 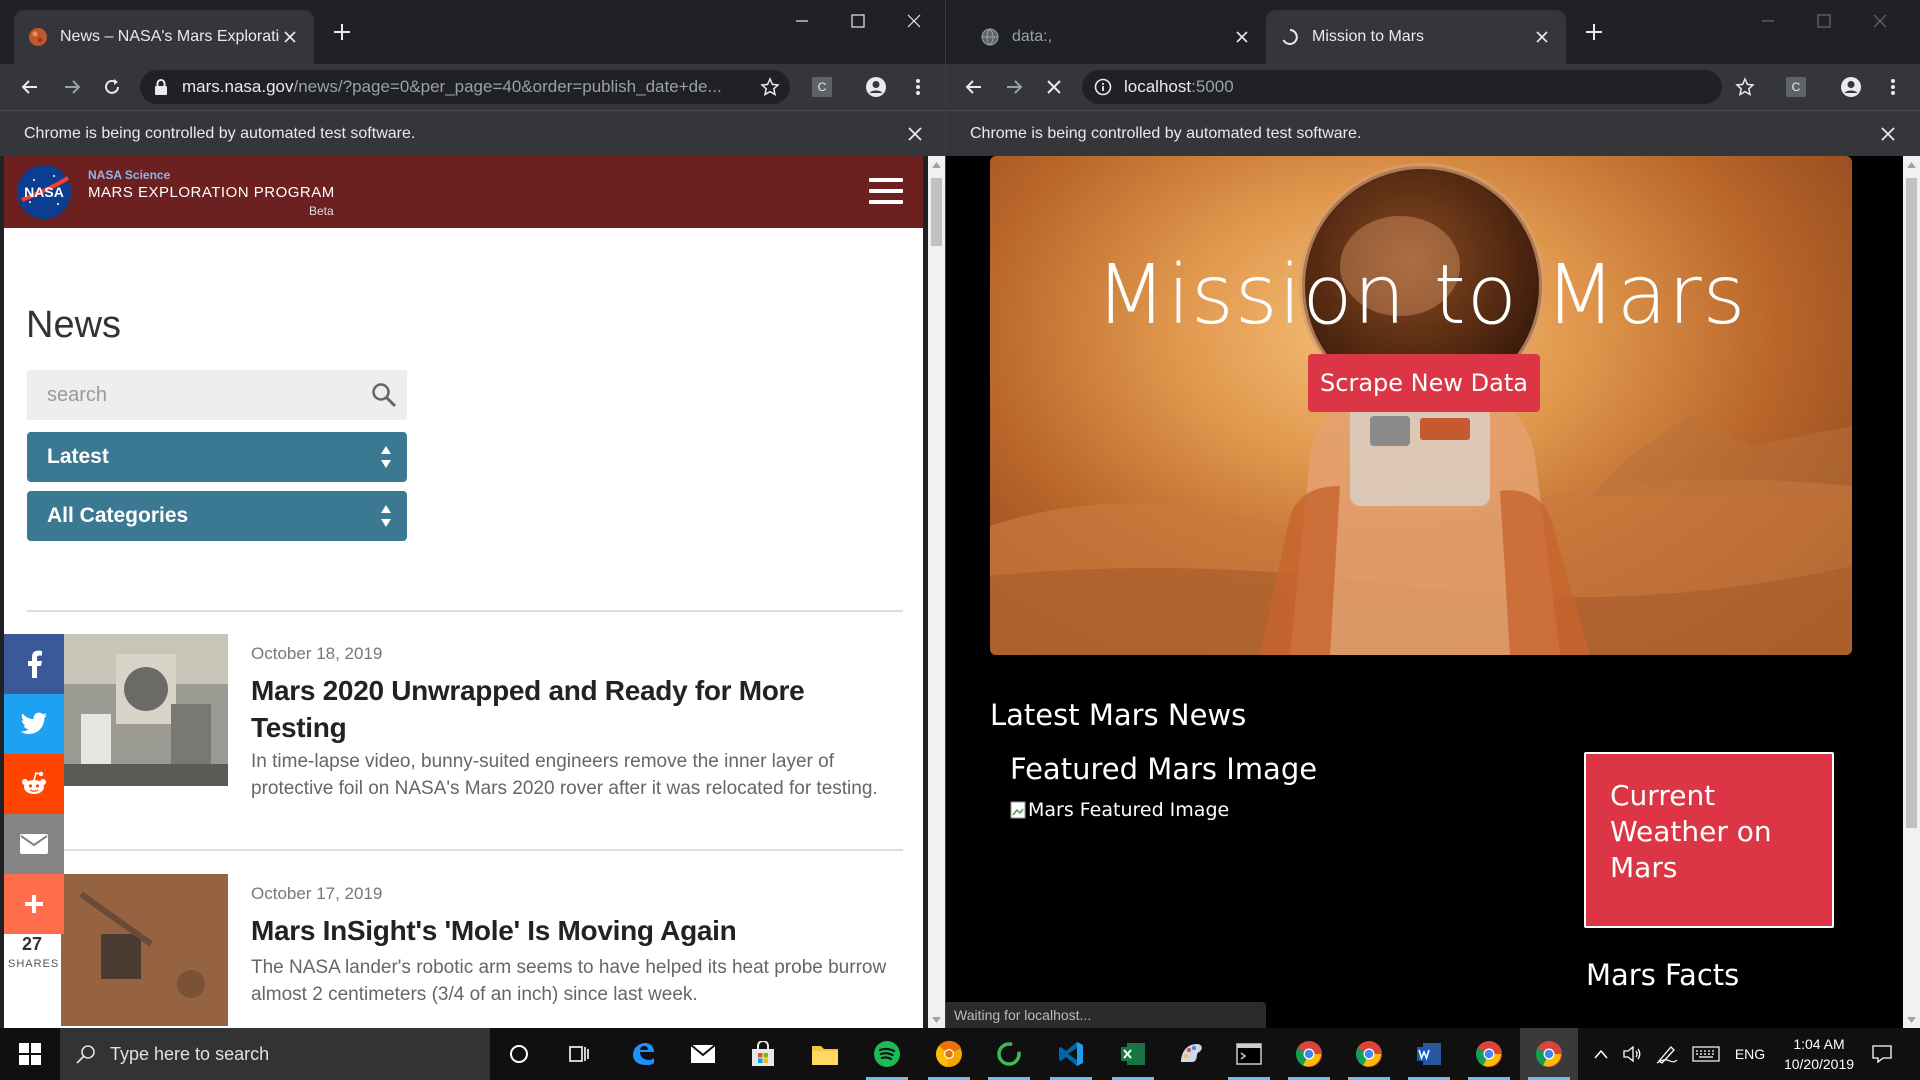 I want to click on pen-icon, so click(x=1667, y=1054).